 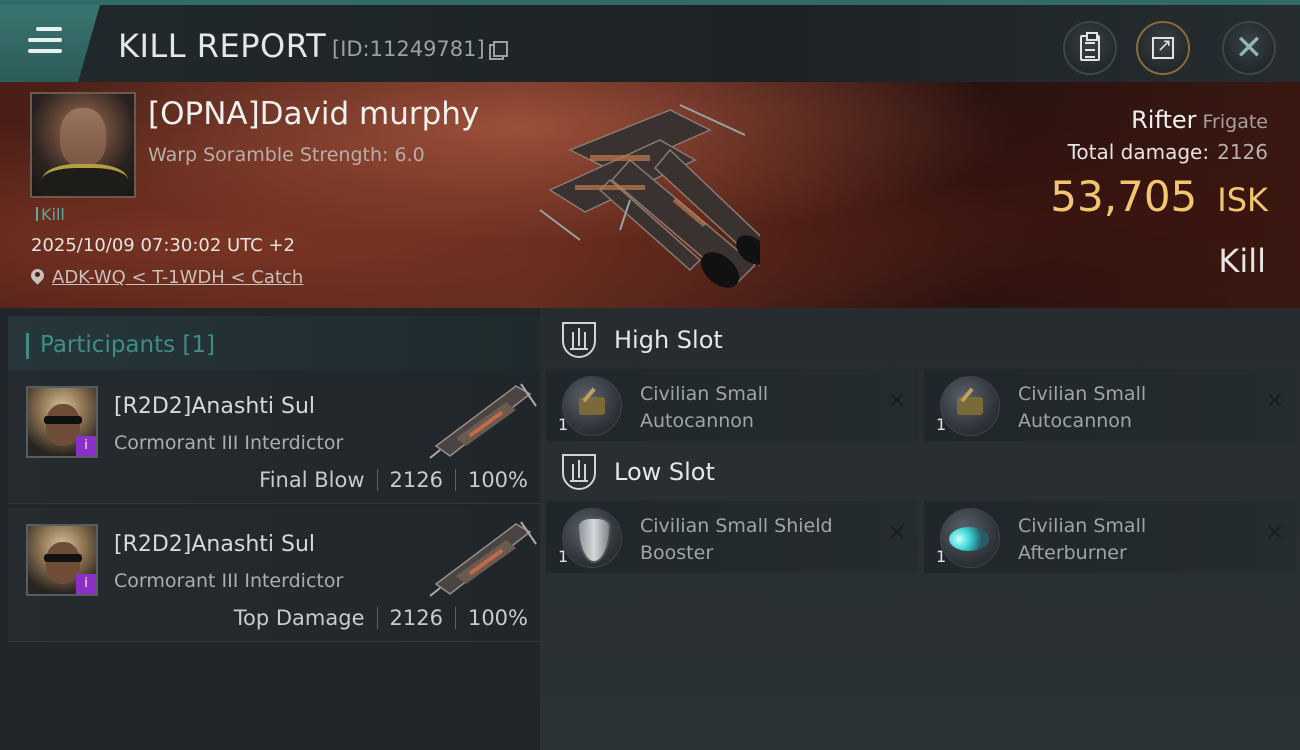 I want to click on kill-datetime: 2025/10/09 07:30:02 UTC +2, so click(x=163, y=245).